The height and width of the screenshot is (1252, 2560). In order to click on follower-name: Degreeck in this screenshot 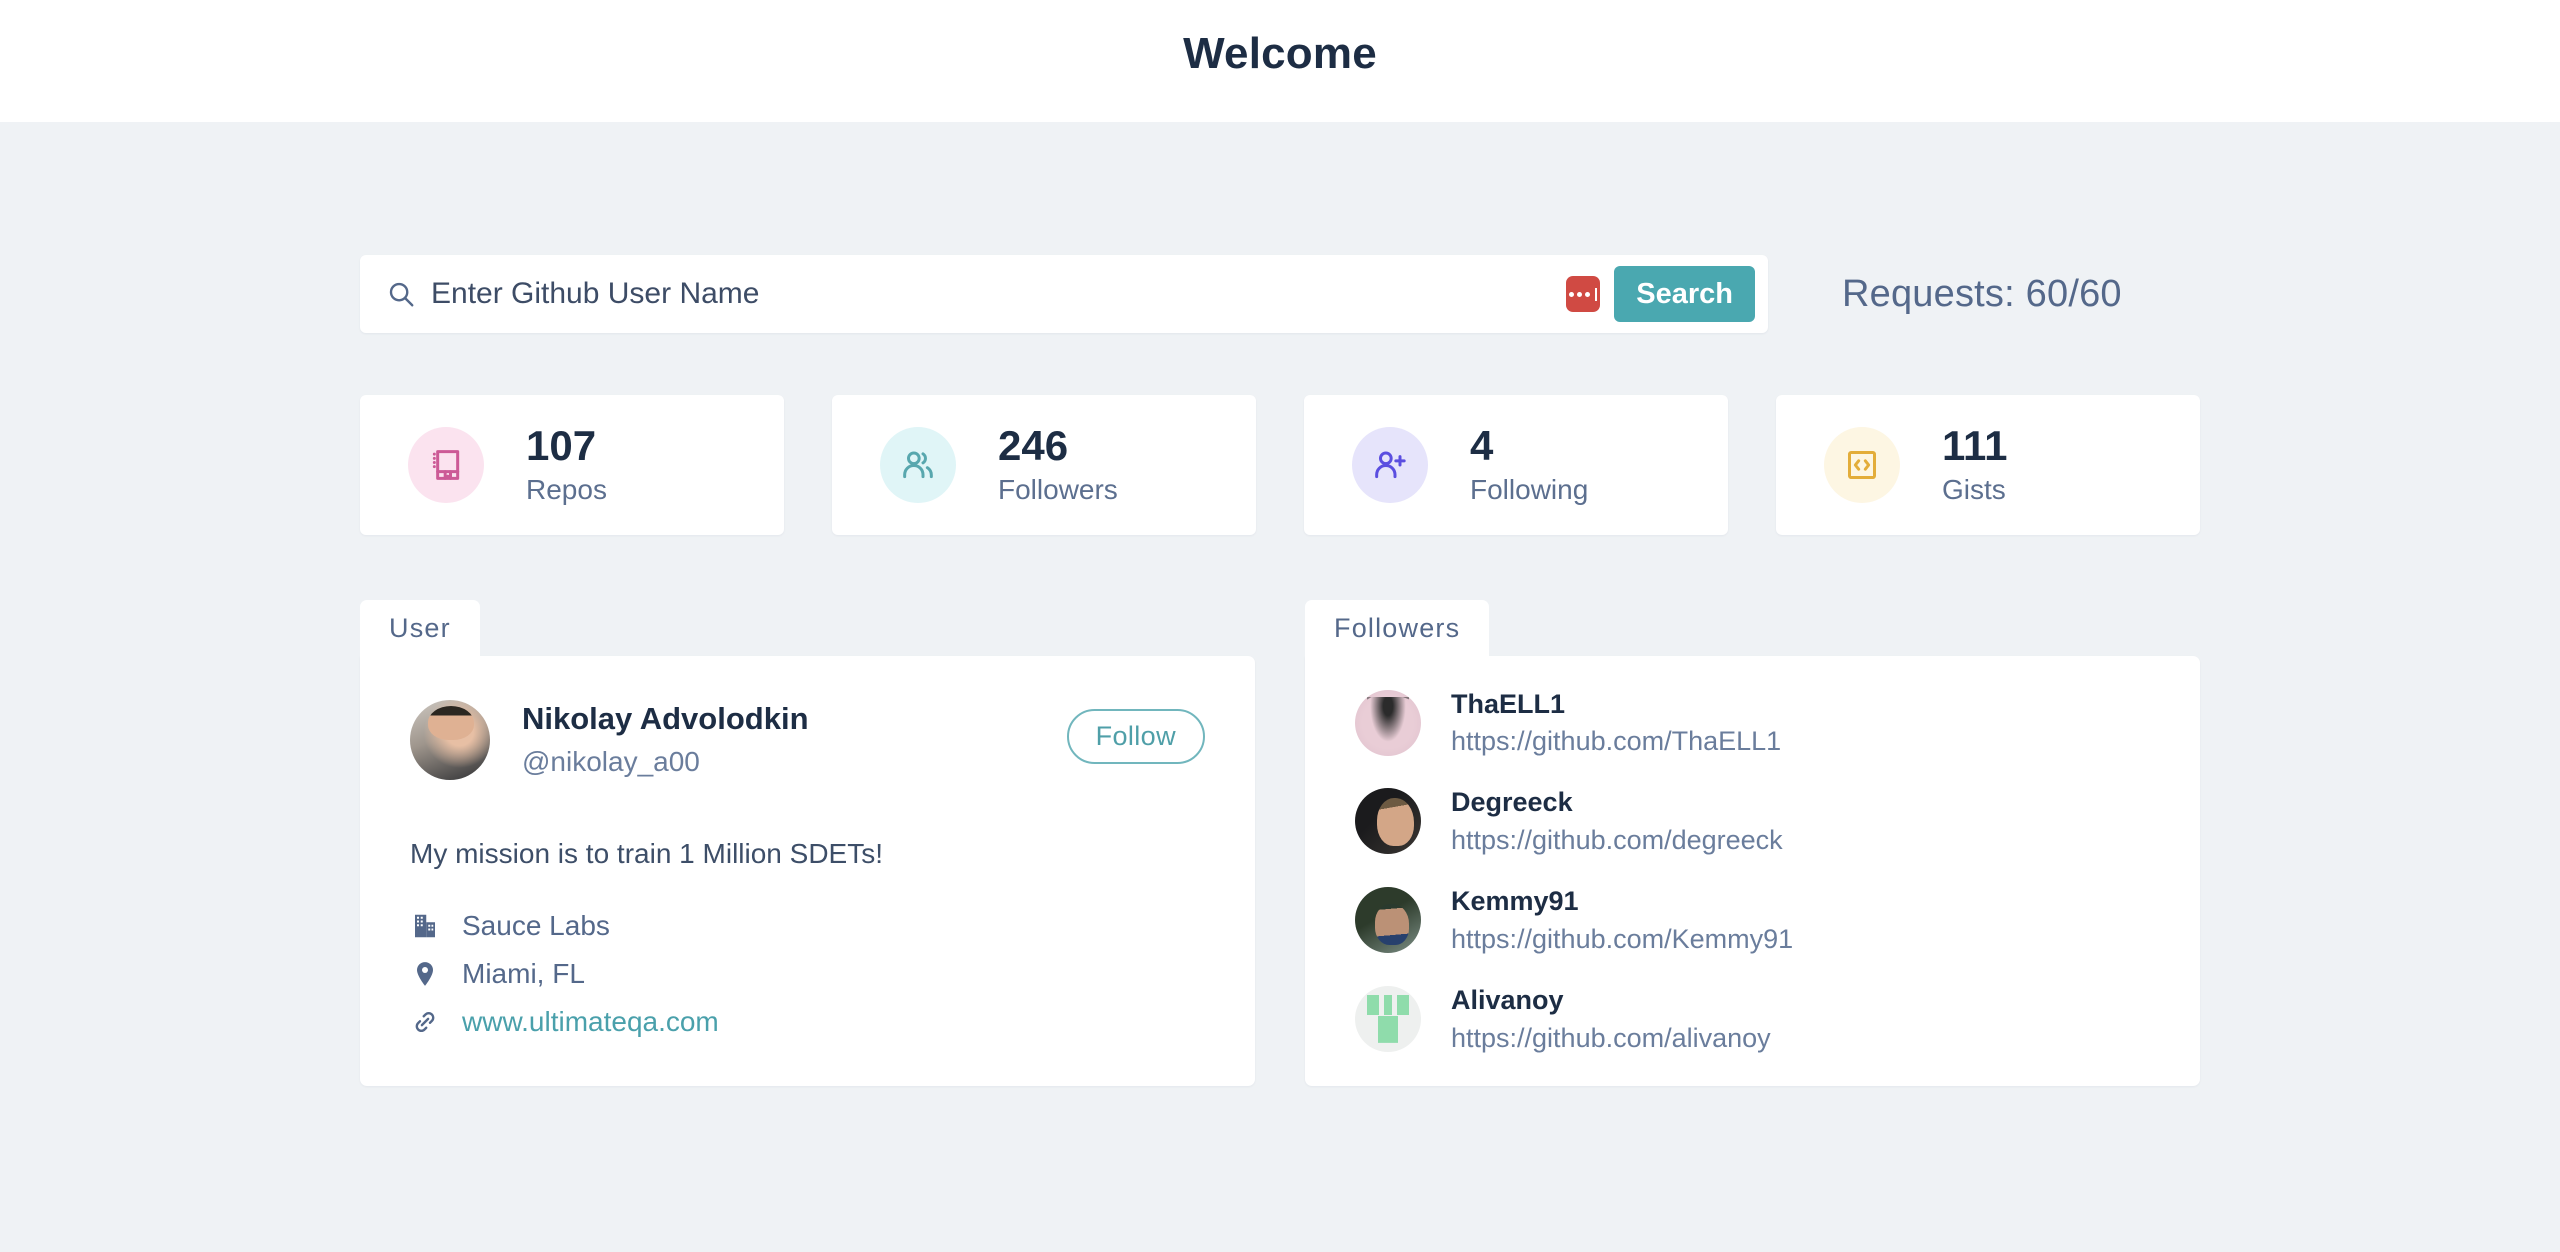, I will do `click(1512, 802)`.